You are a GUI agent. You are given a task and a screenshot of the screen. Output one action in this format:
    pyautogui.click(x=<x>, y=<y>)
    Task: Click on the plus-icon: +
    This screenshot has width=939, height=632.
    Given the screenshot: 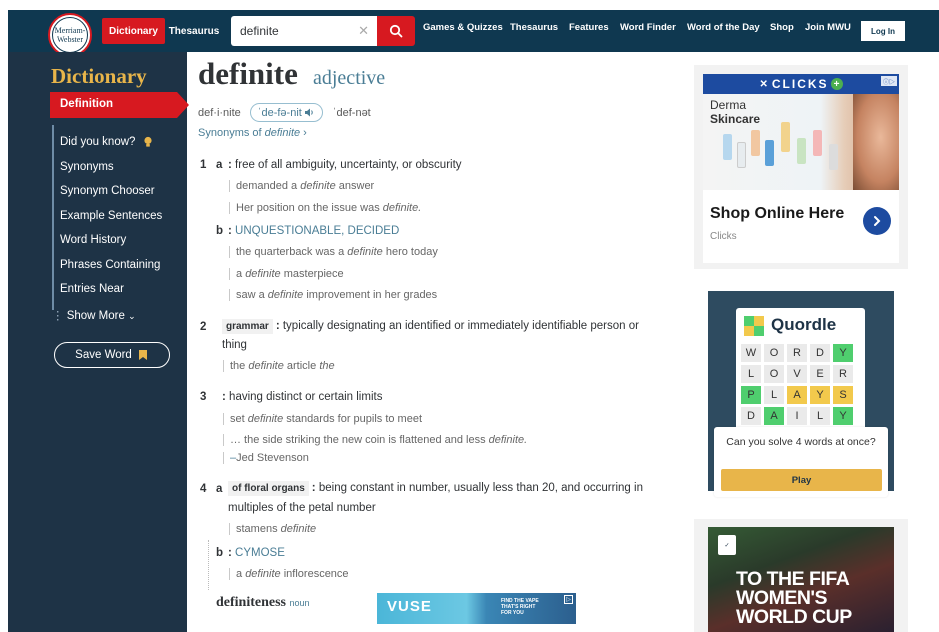 What is the action you would take?
    pyautogui.click(x=836, y=84)
    